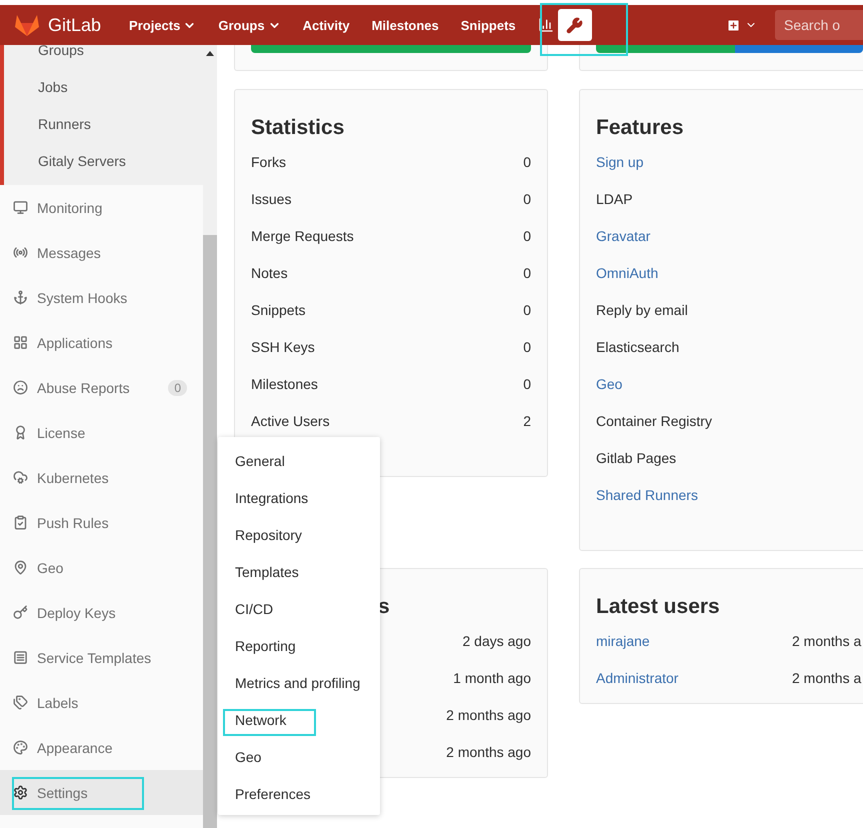  What do you see at coordinates (162, 25) in the screenshot?
I see `nav-link: Projects` at bounding box center [162, 25].